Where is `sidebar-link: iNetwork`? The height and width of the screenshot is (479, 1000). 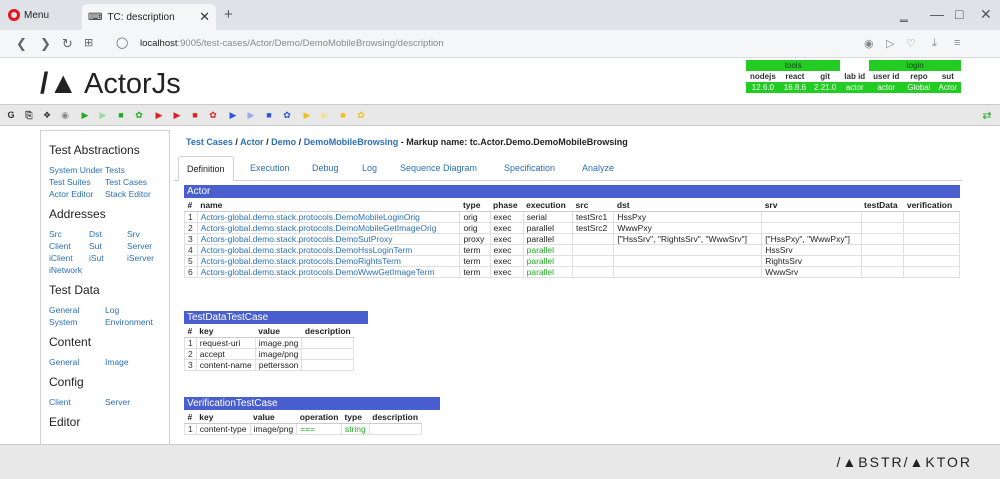
sidebar-link: iNetwork is located at coordinates (65, 270).